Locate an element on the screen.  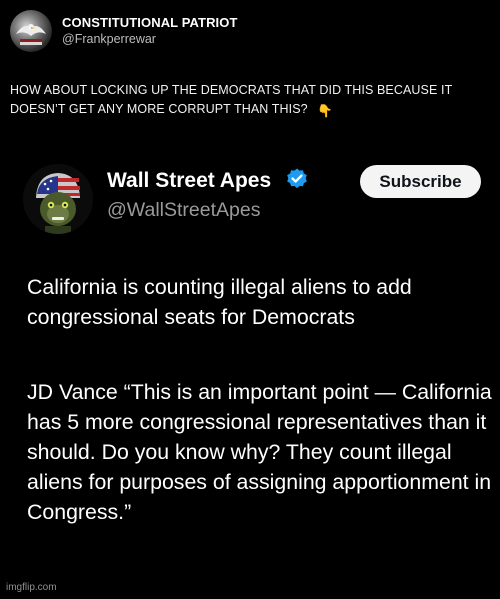
embedded-avatar is located at coordinates (58, 199).